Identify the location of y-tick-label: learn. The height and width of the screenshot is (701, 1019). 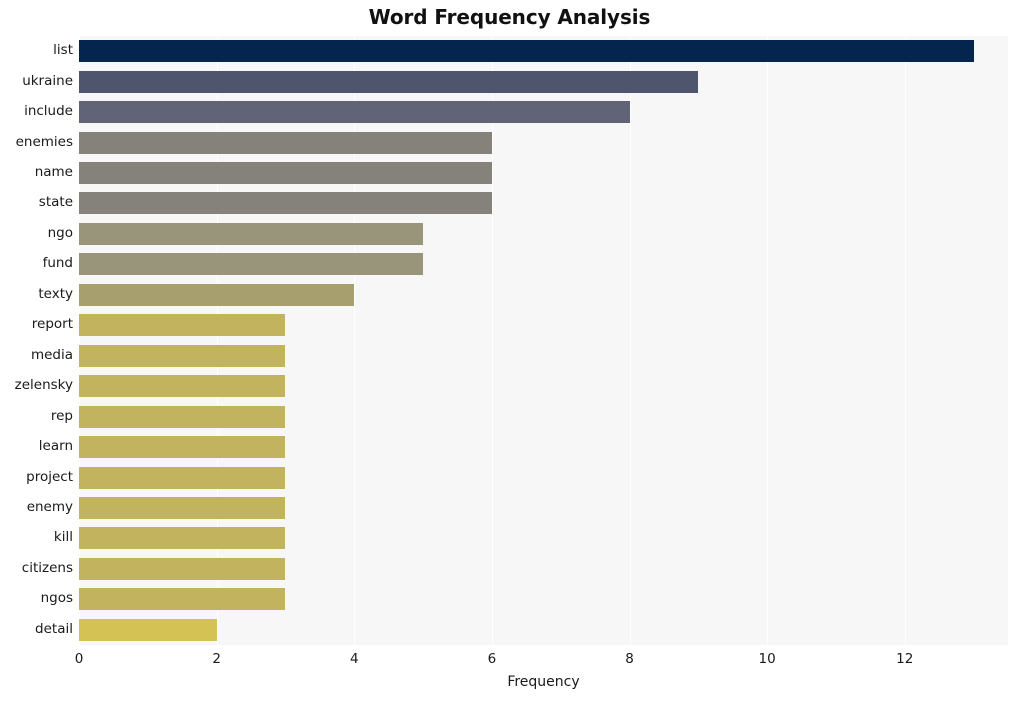
(55, 446).